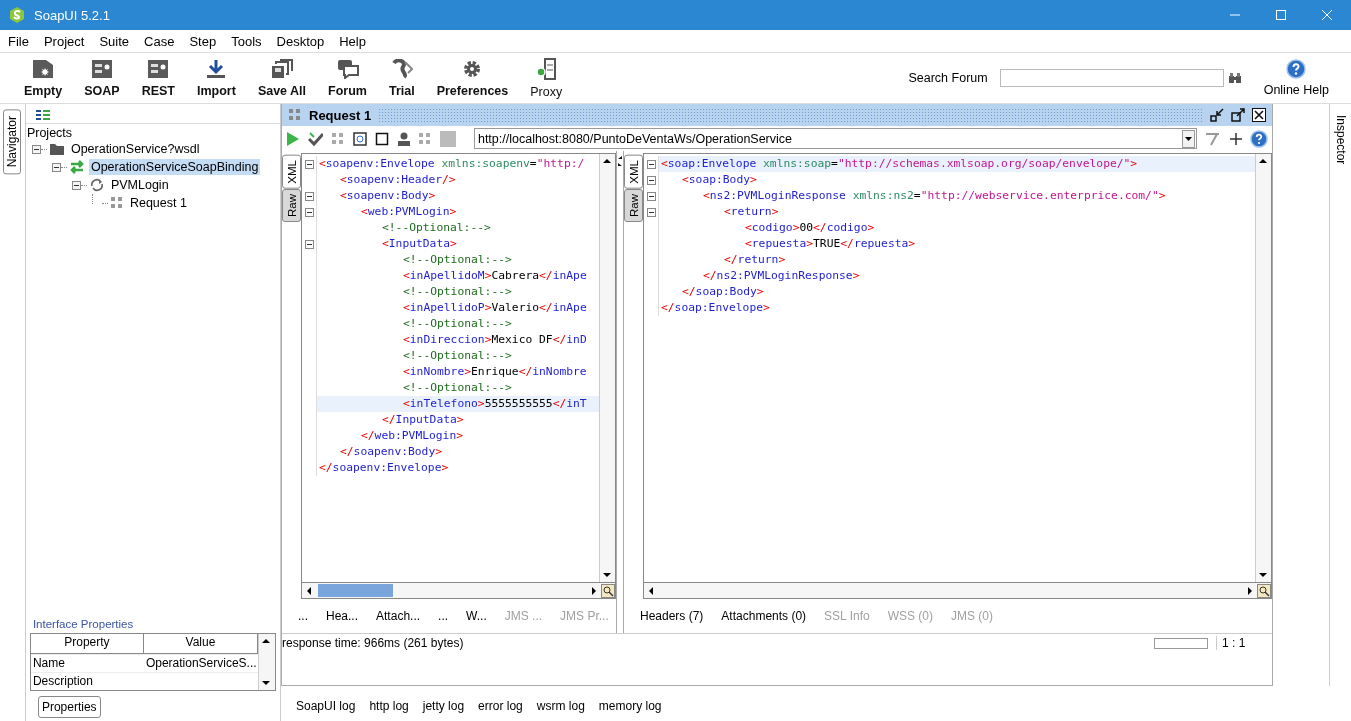  What do you see at coordinates (934, 196) in the screenshot?
I see `code-line: <ns2:PVMLoginResponse xmlns:ns2="http://webservice.enterprice.com/">` at bounding box center [934, 196].